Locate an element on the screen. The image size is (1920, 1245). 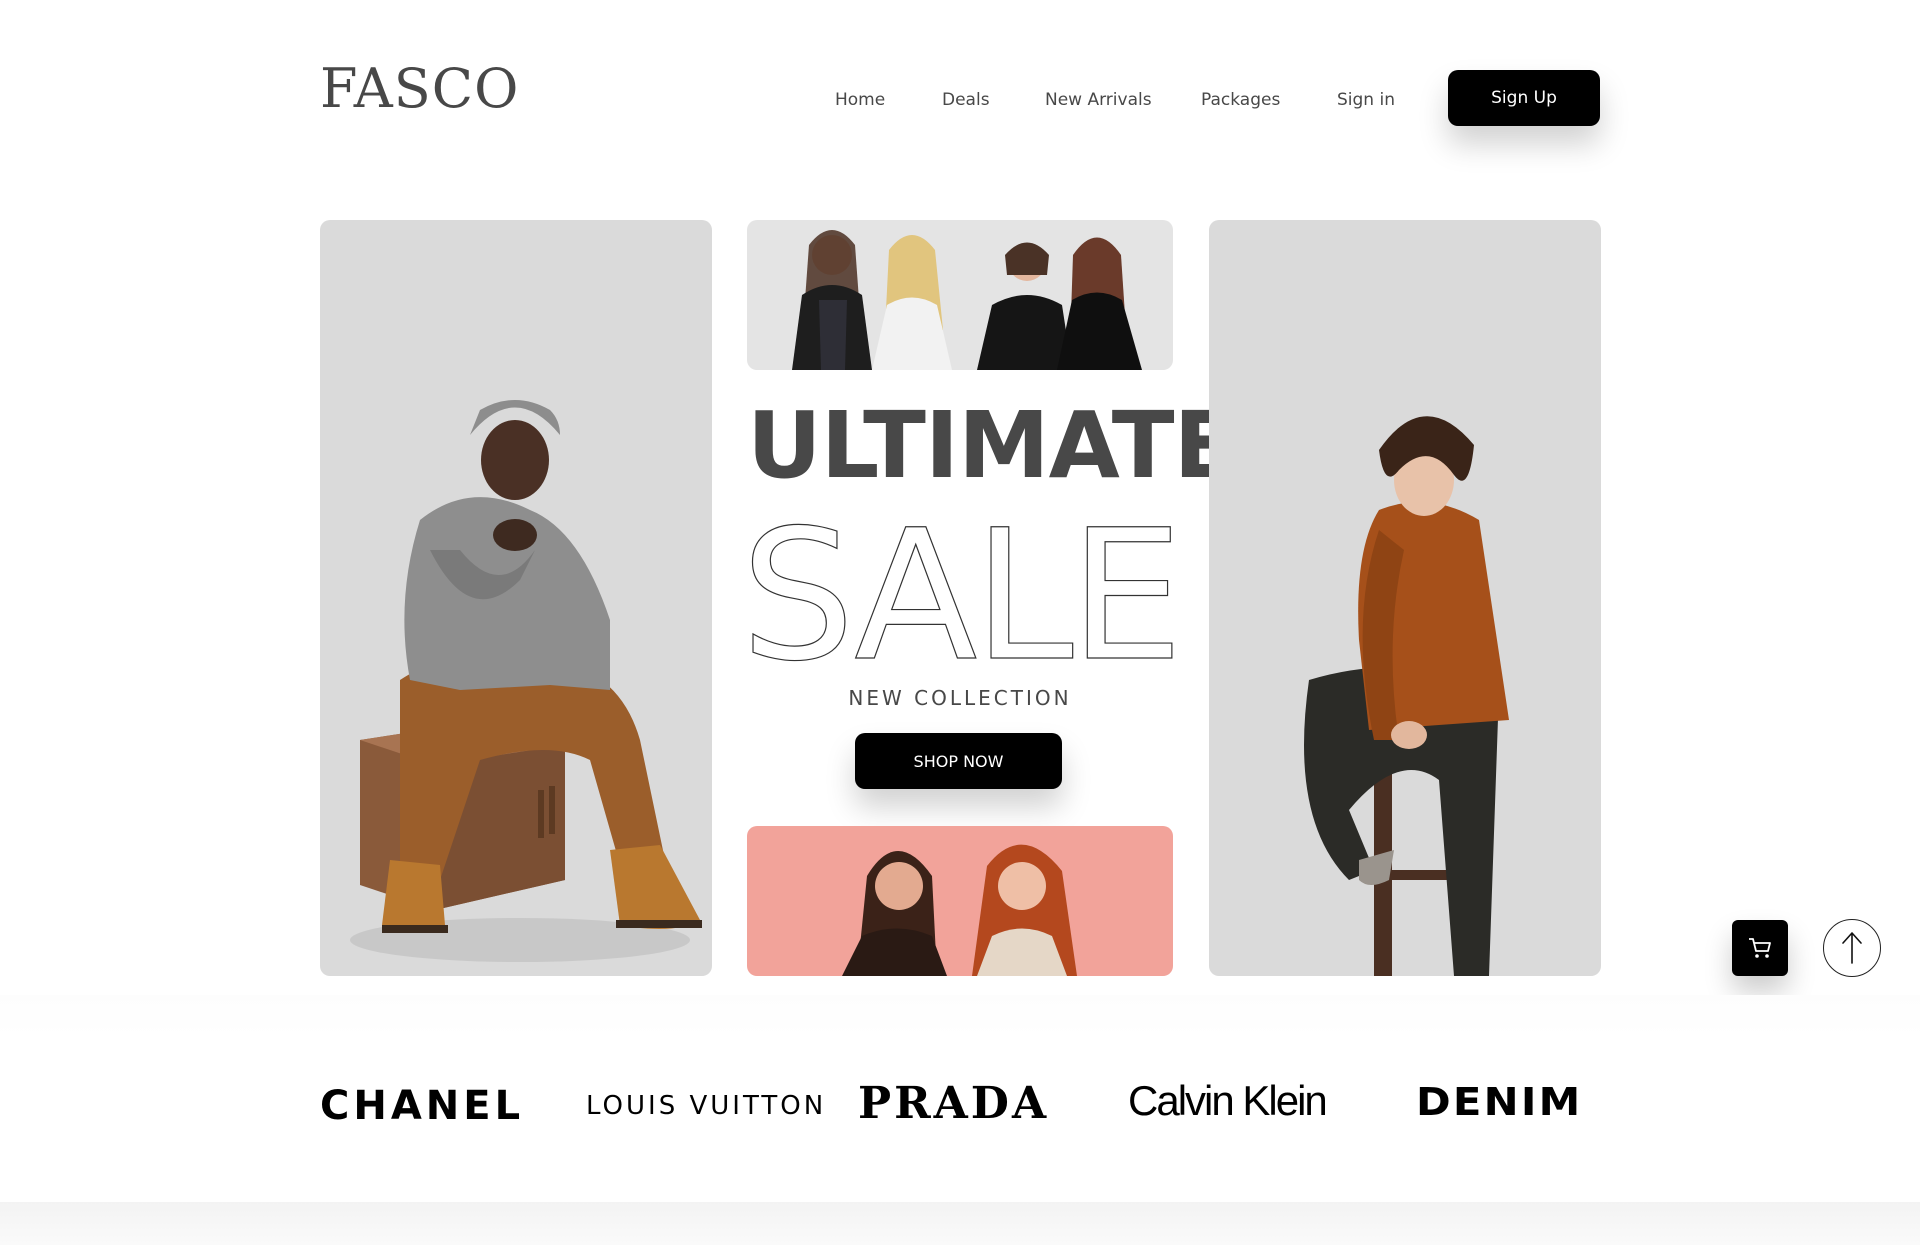
hero-image-left is located at coordinates (516, 598).